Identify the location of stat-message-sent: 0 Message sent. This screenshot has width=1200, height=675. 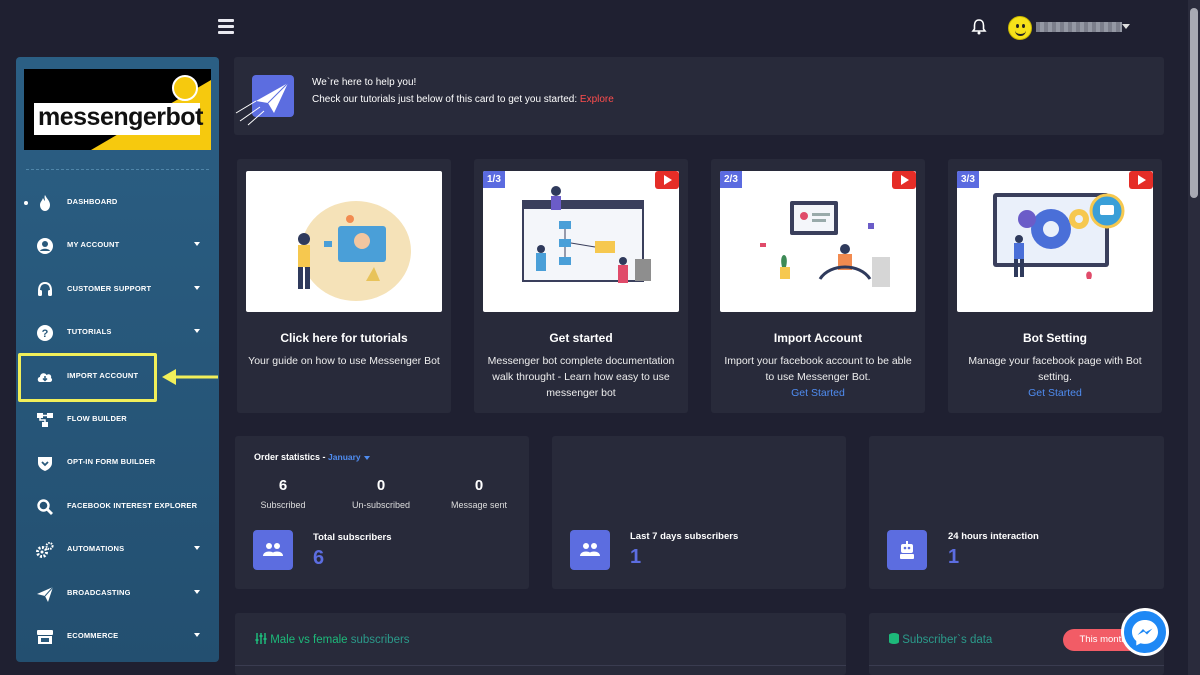
(479, 493).